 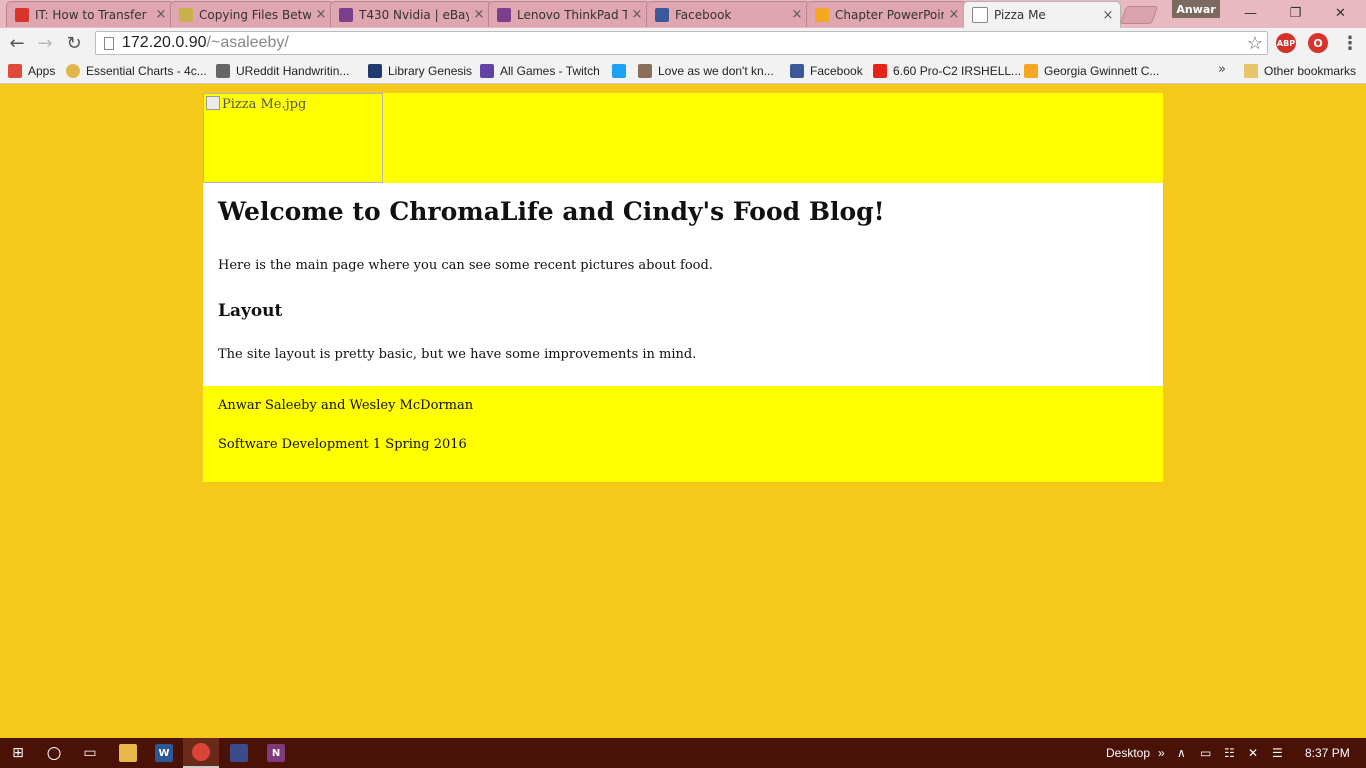 I want to click on back-arrow-icon: ←, so click(x=17, y=43).